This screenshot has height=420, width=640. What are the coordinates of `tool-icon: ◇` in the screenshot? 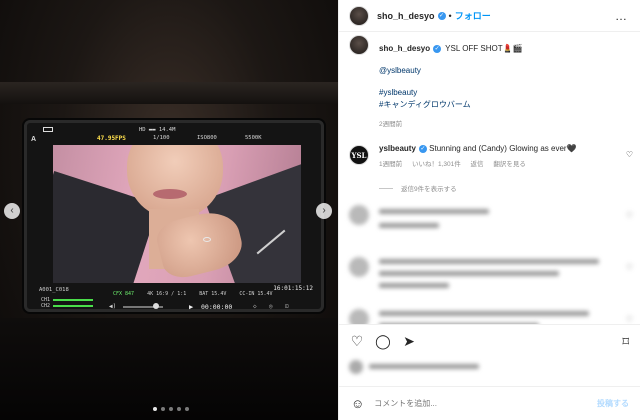 It's located at (255, 306).